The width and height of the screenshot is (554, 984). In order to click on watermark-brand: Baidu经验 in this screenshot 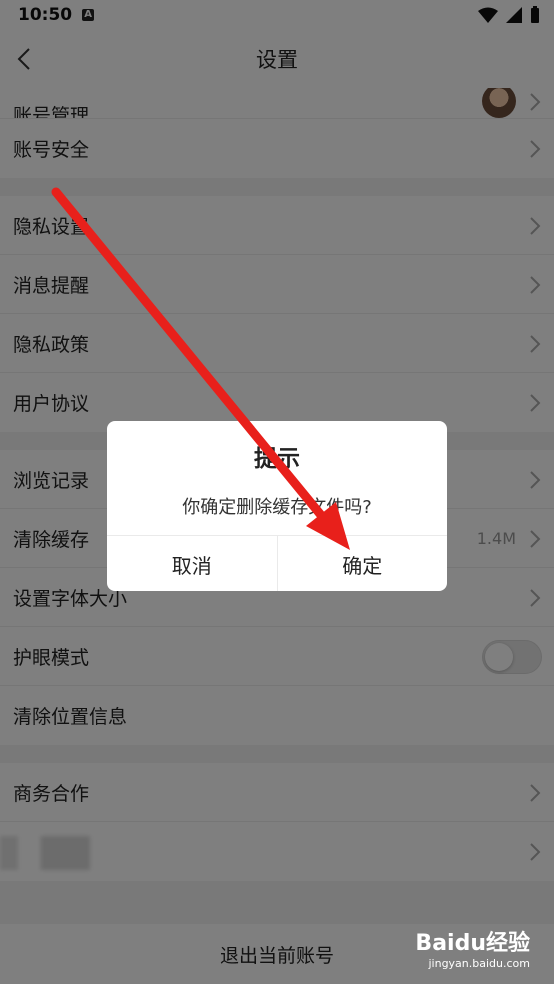, I will do `click(472, 943)`.